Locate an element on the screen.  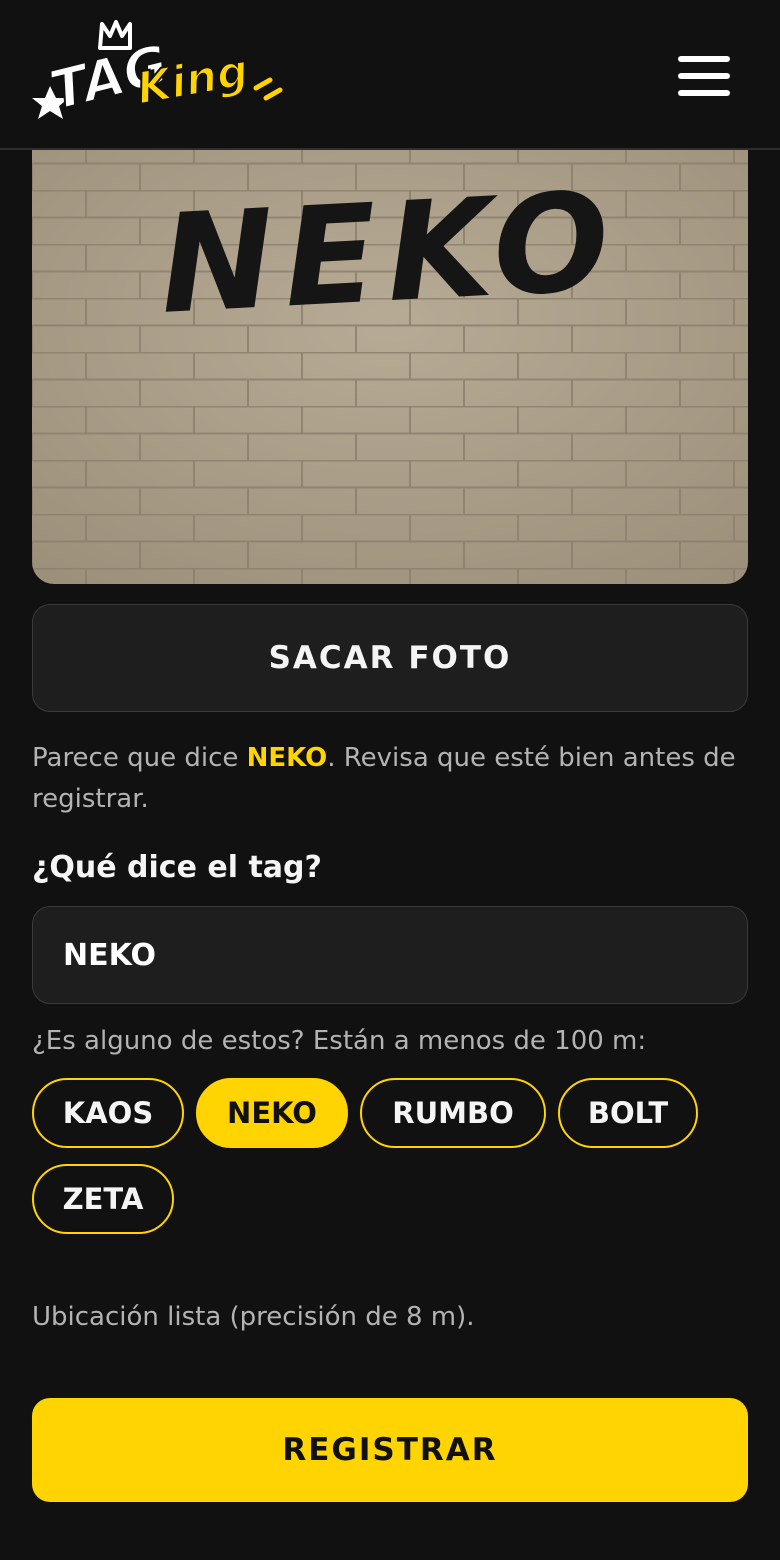
tag-chip-rumbo: RUMBO is located at coordinates (453, 1113).